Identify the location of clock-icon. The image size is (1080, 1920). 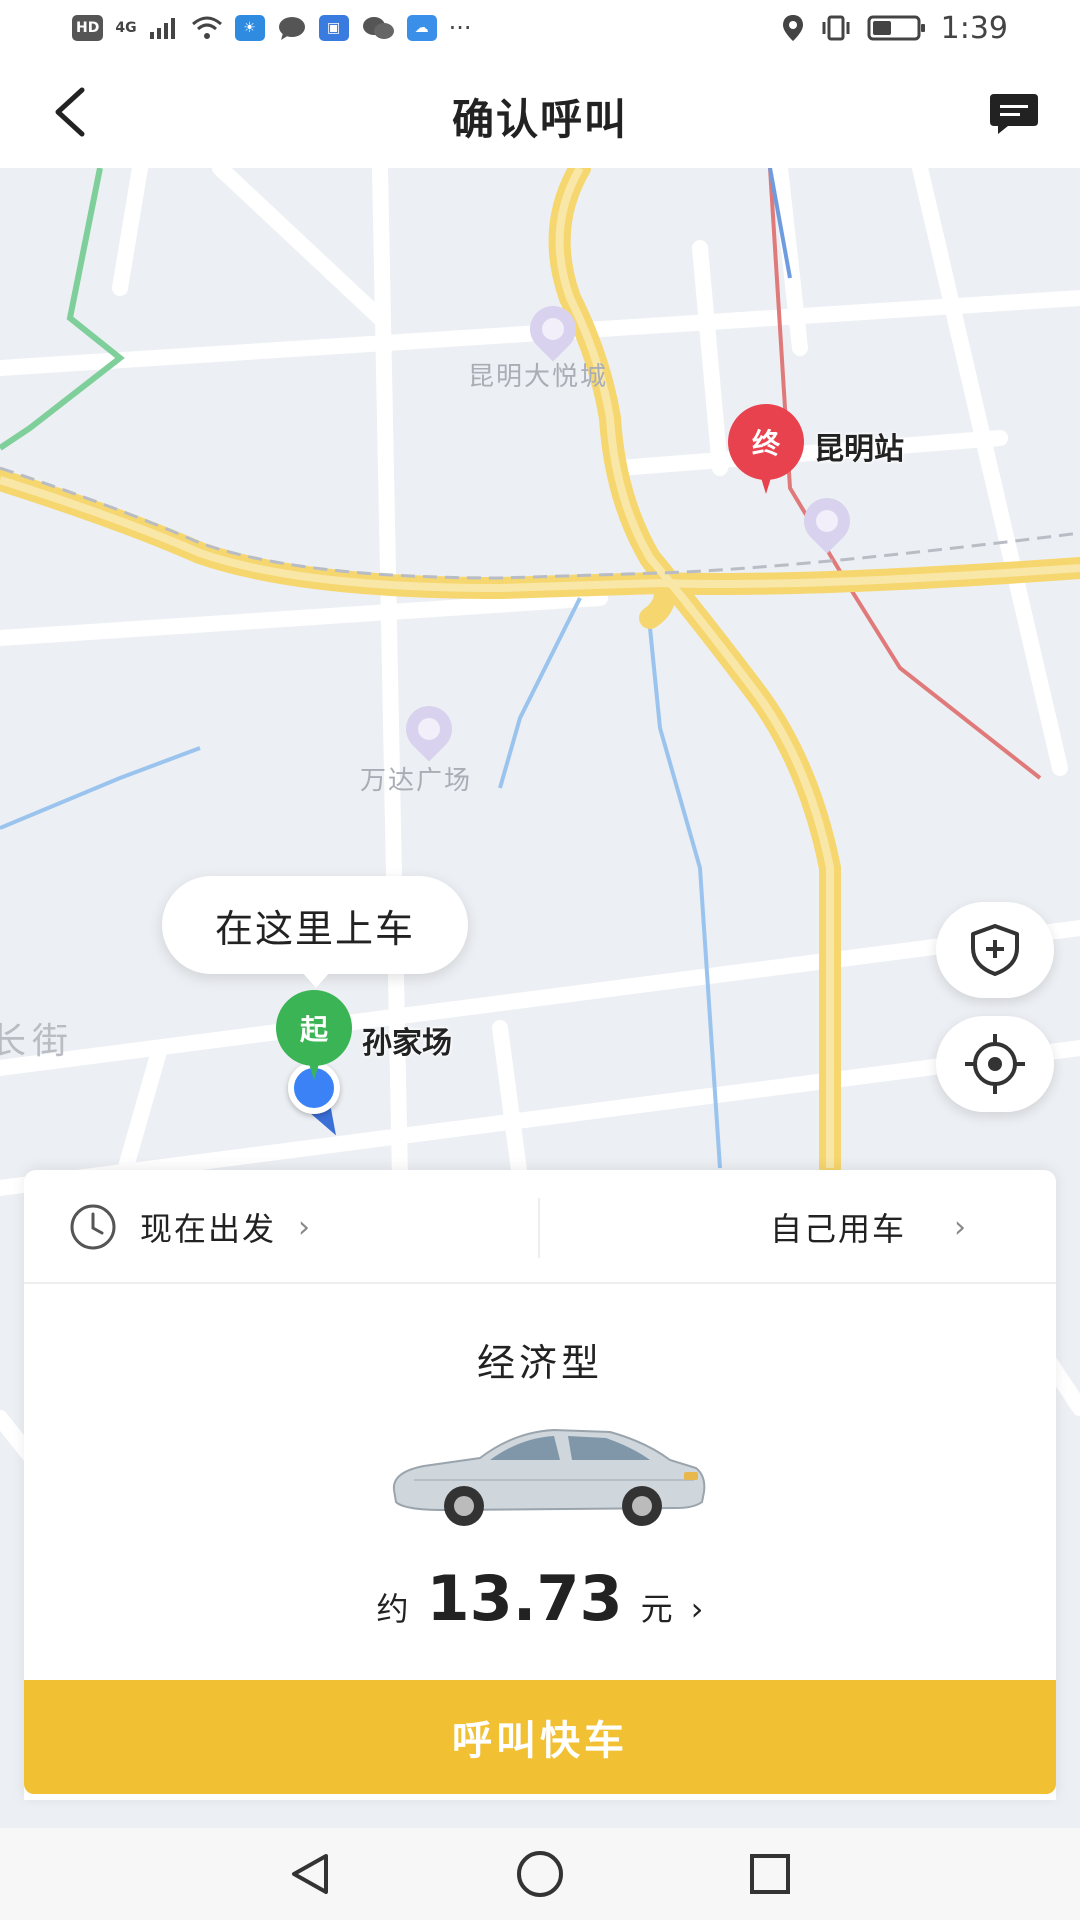
(93, 1227).